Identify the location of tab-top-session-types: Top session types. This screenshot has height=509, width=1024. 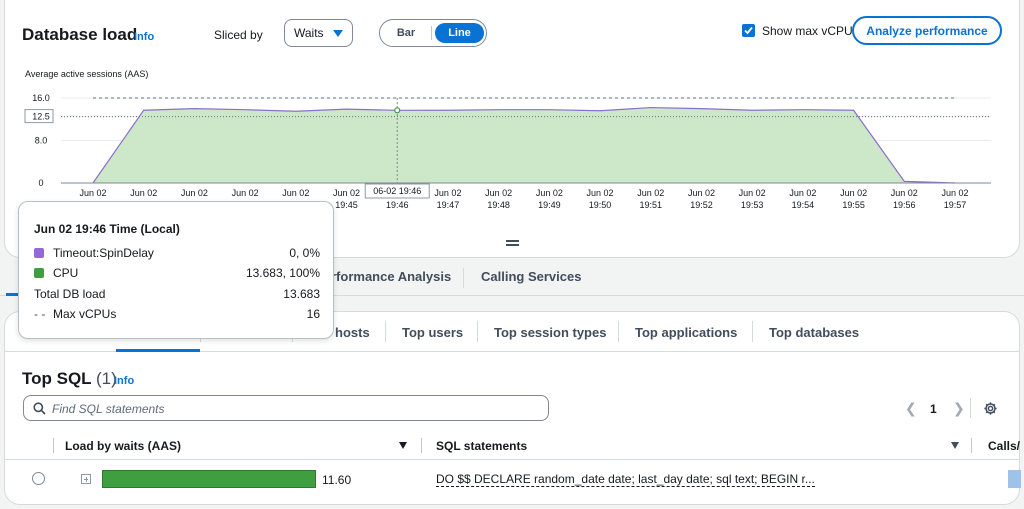
(550, 332).